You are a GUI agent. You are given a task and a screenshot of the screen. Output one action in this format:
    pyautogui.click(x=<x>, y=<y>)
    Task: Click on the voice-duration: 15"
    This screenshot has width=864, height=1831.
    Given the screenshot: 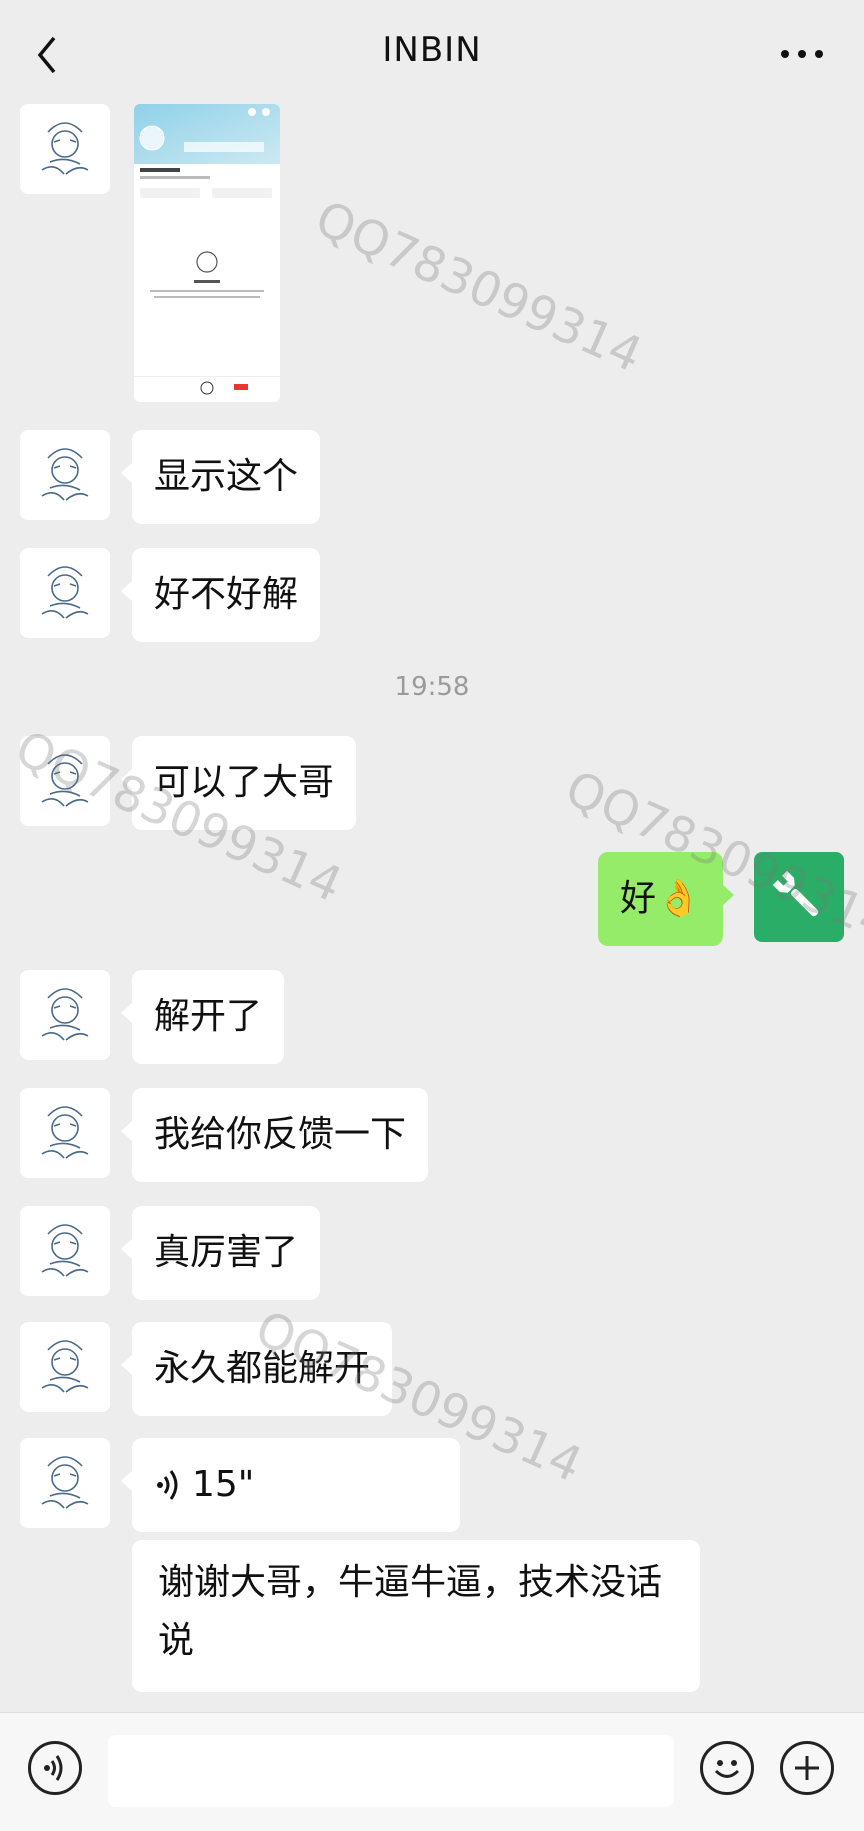 What is the action you would take?
    pyautogui.click(x=223, y=1484)
    